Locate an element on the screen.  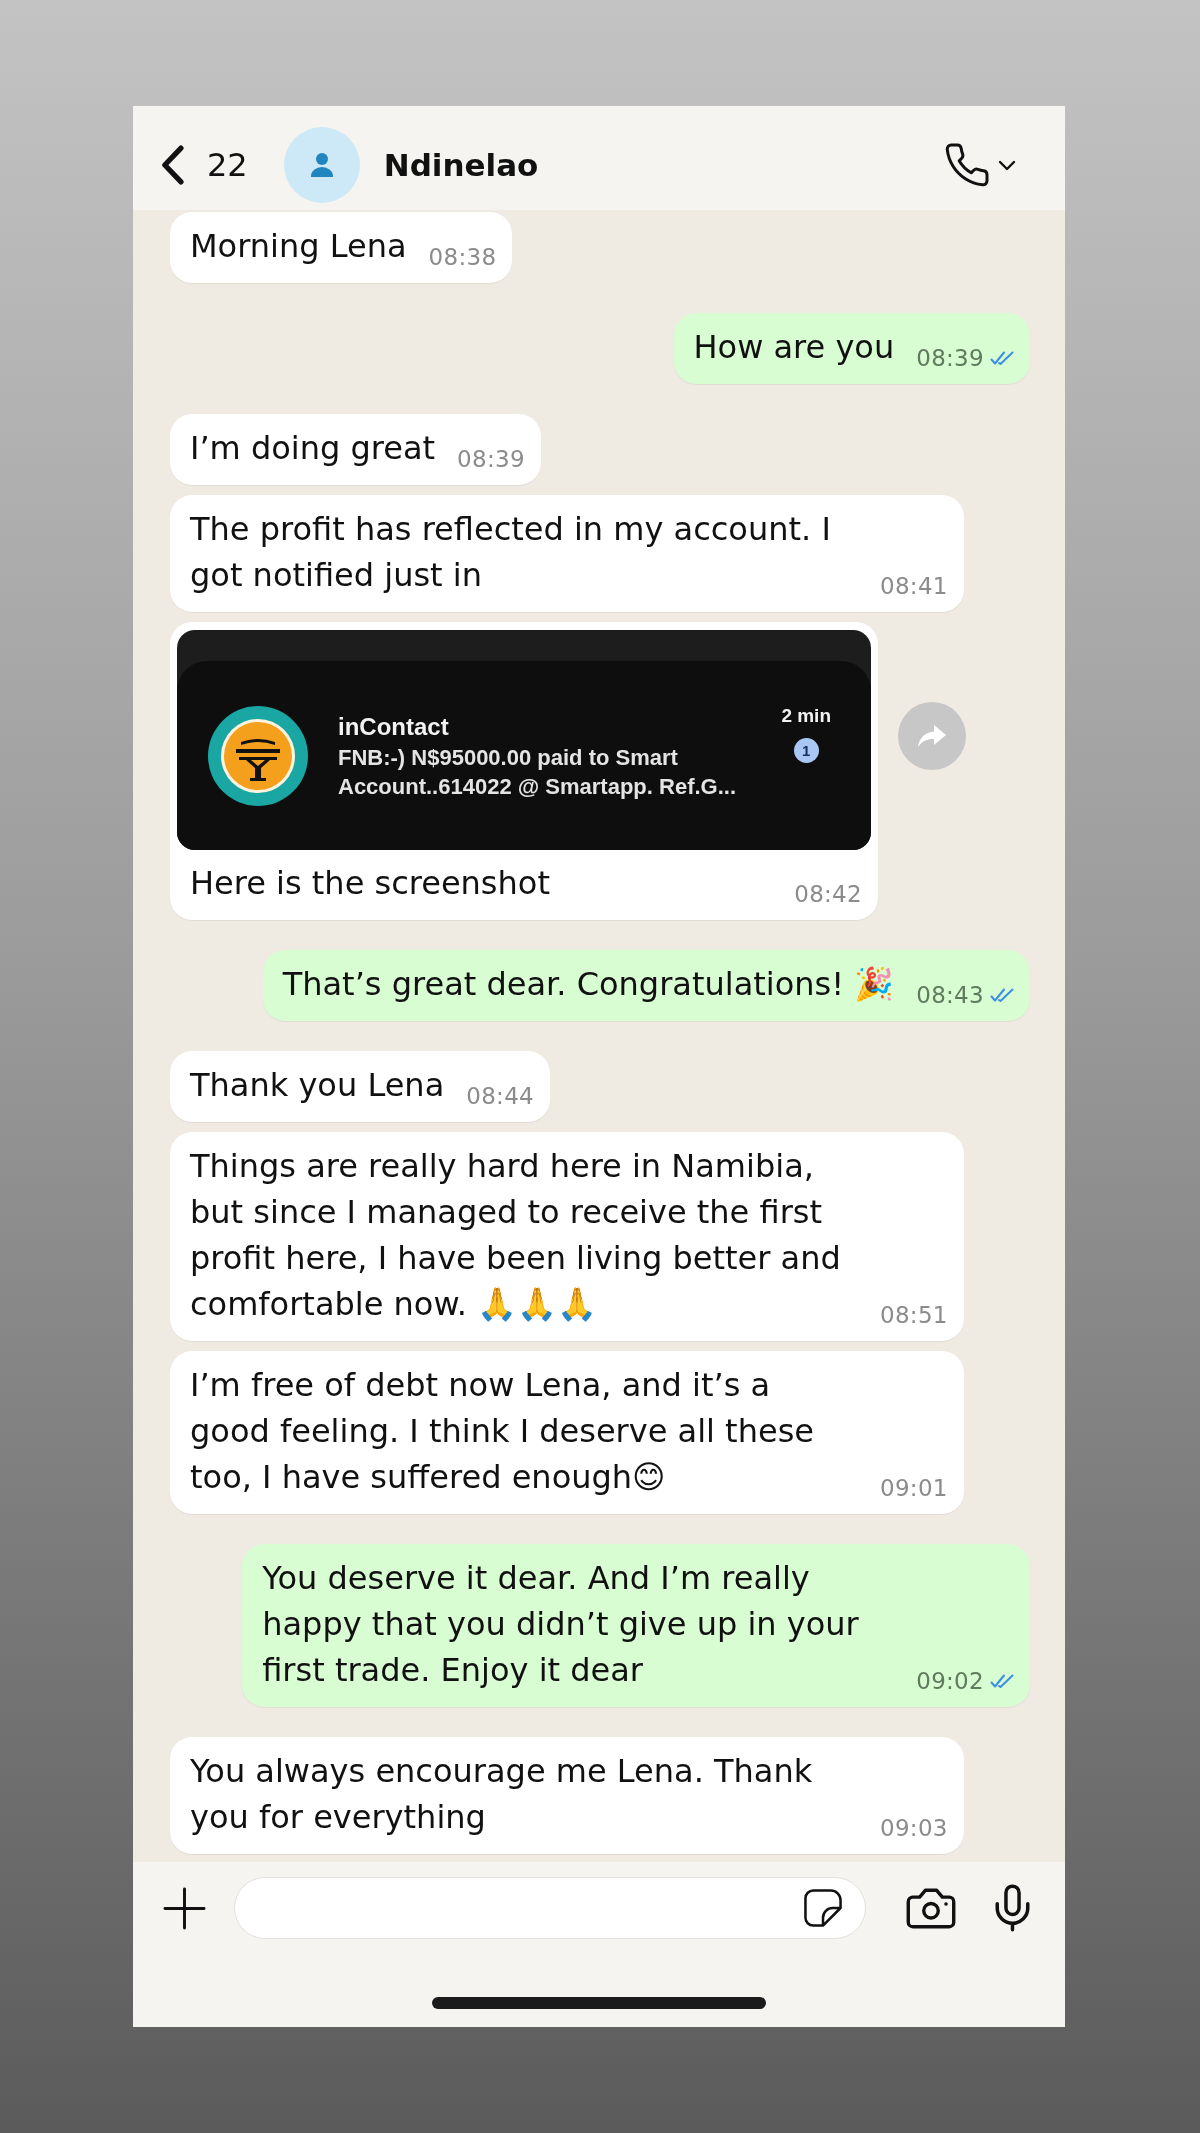
sticker-icon is located at coordinates (823, 1908).